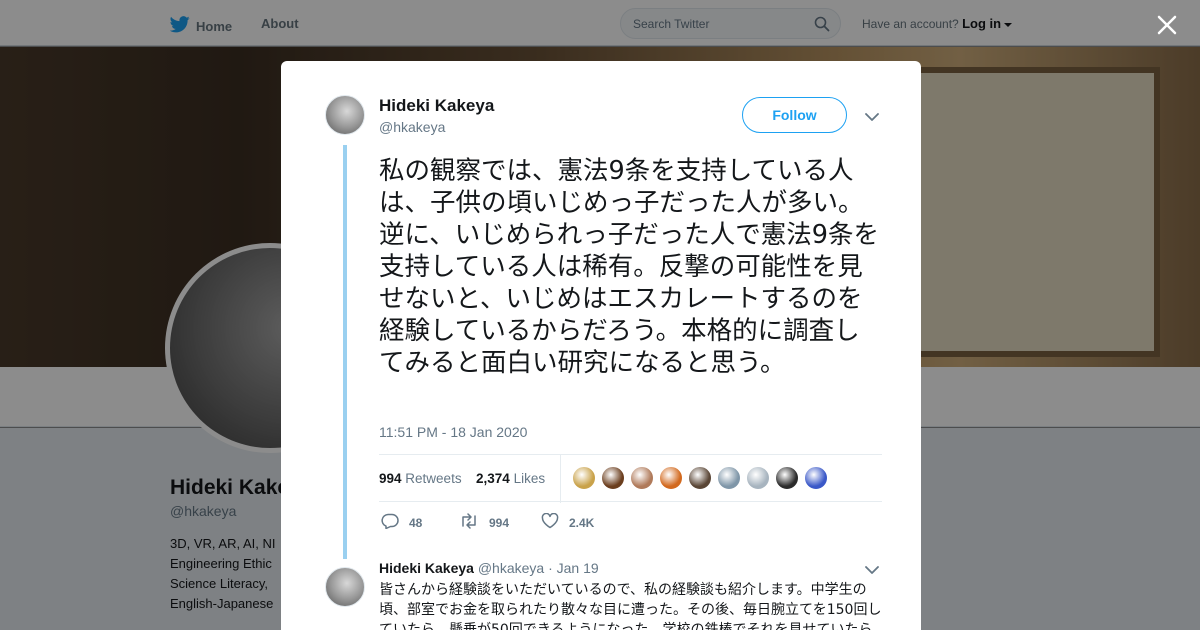  What do you see at coordinates (499, 522) in the screenshot?
I see `retweet-count: 994` at bounding box center [499, 522].